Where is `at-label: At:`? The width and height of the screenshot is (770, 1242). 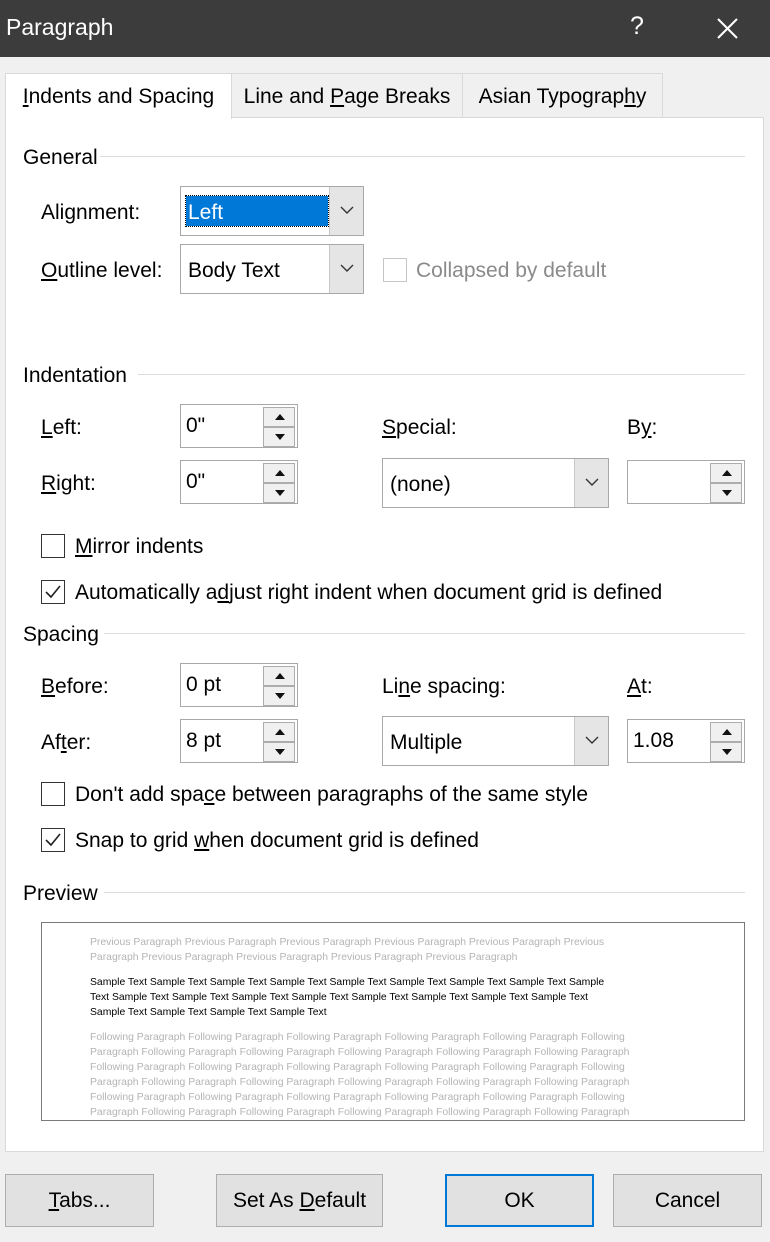 at-label: At: is located at coordinates (640, 686).